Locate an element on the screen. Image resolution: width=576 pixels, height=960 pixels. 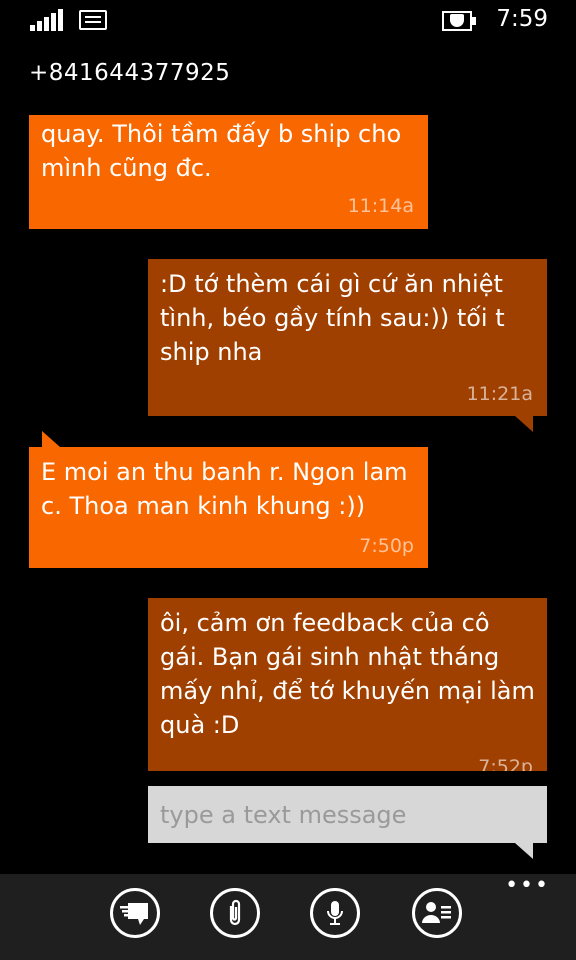
switch-conversation-button is located at coordinates (135, 913).